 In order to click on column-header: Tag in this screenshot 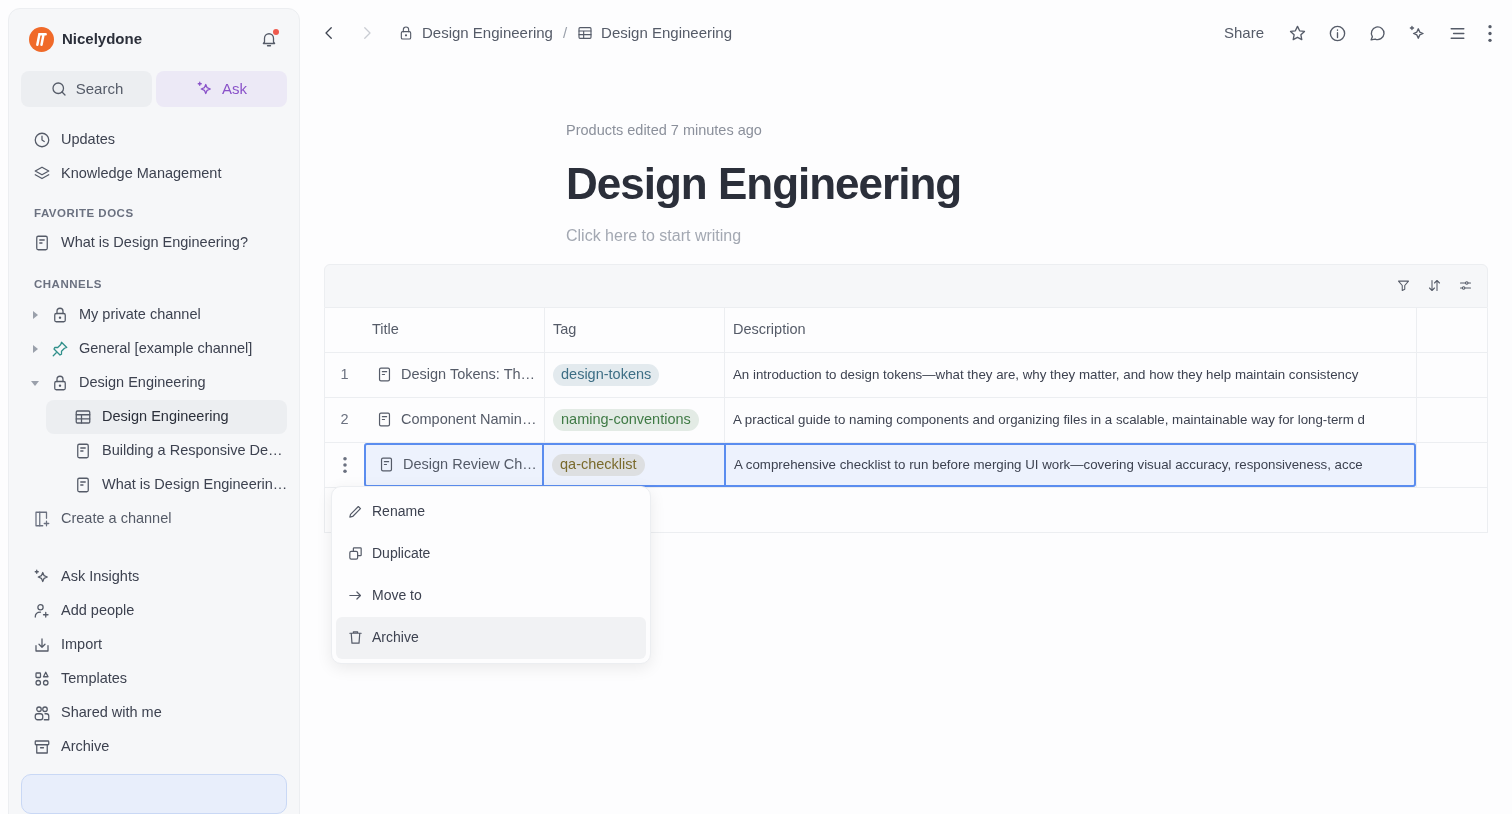, I will do `click(634, 329)`.